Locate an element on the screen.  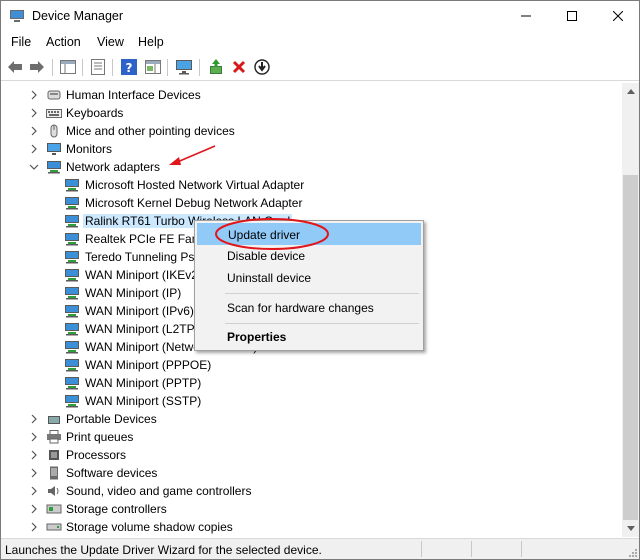
context-menu-disable-device: Disable device is located at coordinates (309, 256).